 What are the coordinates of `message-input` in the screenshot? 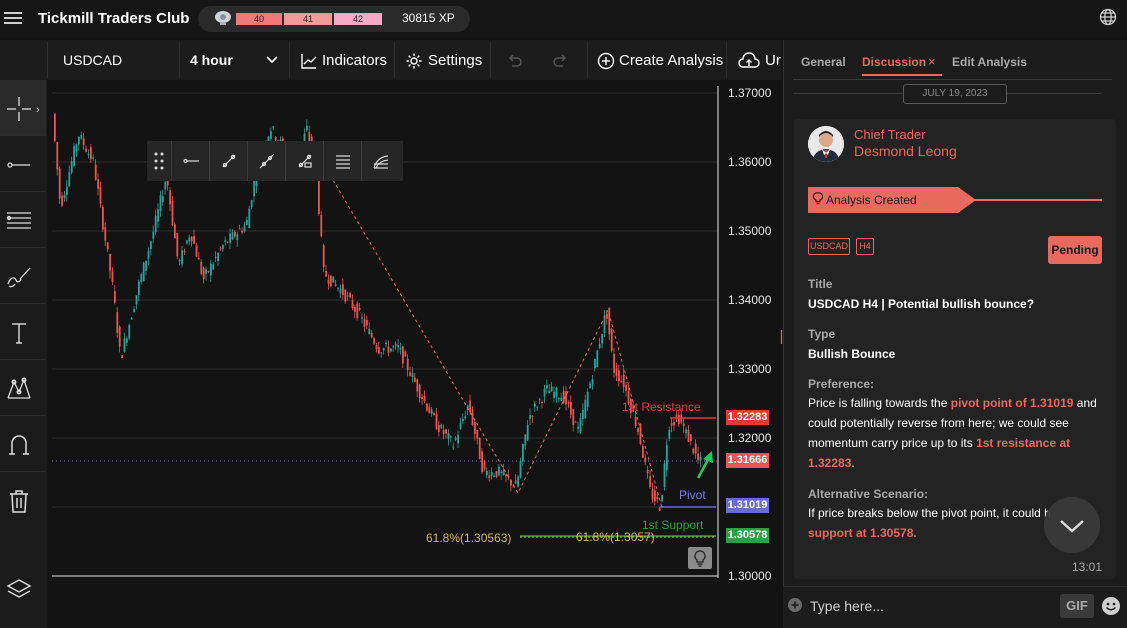 It's located at (930, 606).